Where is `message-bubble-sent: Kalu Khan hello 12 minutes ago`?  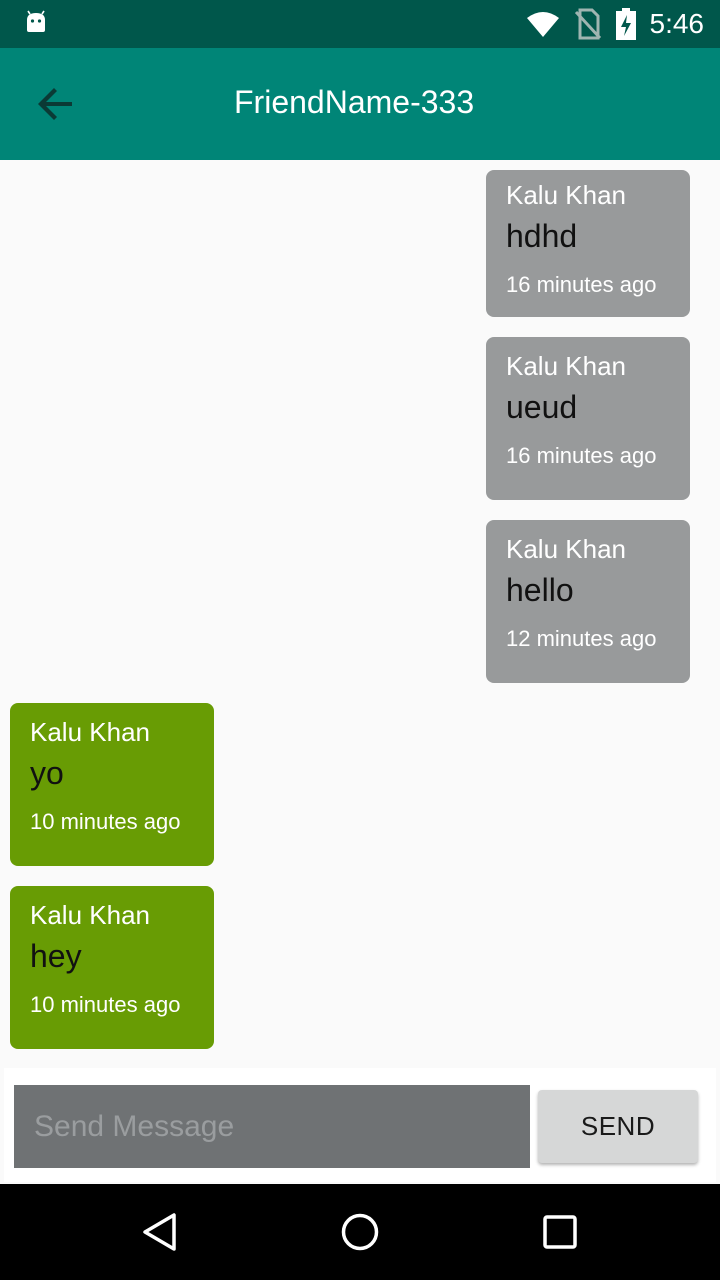 message-bubble-sent: Kalu Khan hello 12 minutes ago is located at coordinates (588, 601).